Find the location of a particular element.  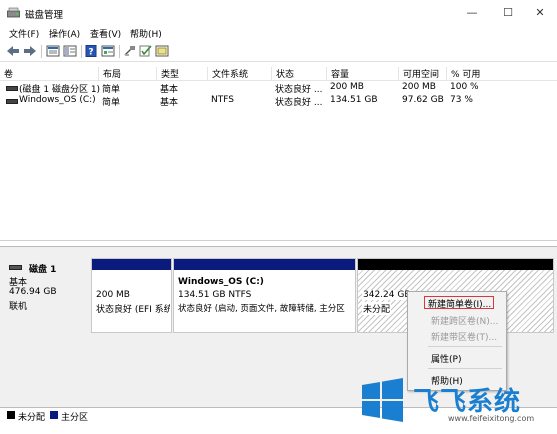

legend-primary-swatch is located at coordinates (54, 415).